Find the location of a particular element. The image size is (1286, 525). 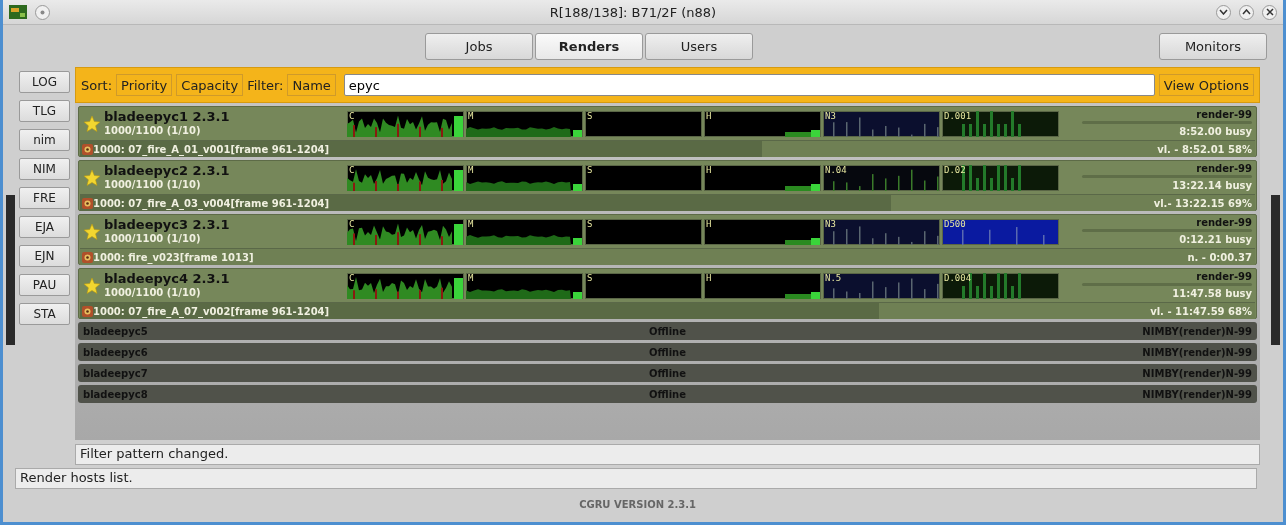

close-icon is located at coordinates (1269, 12).